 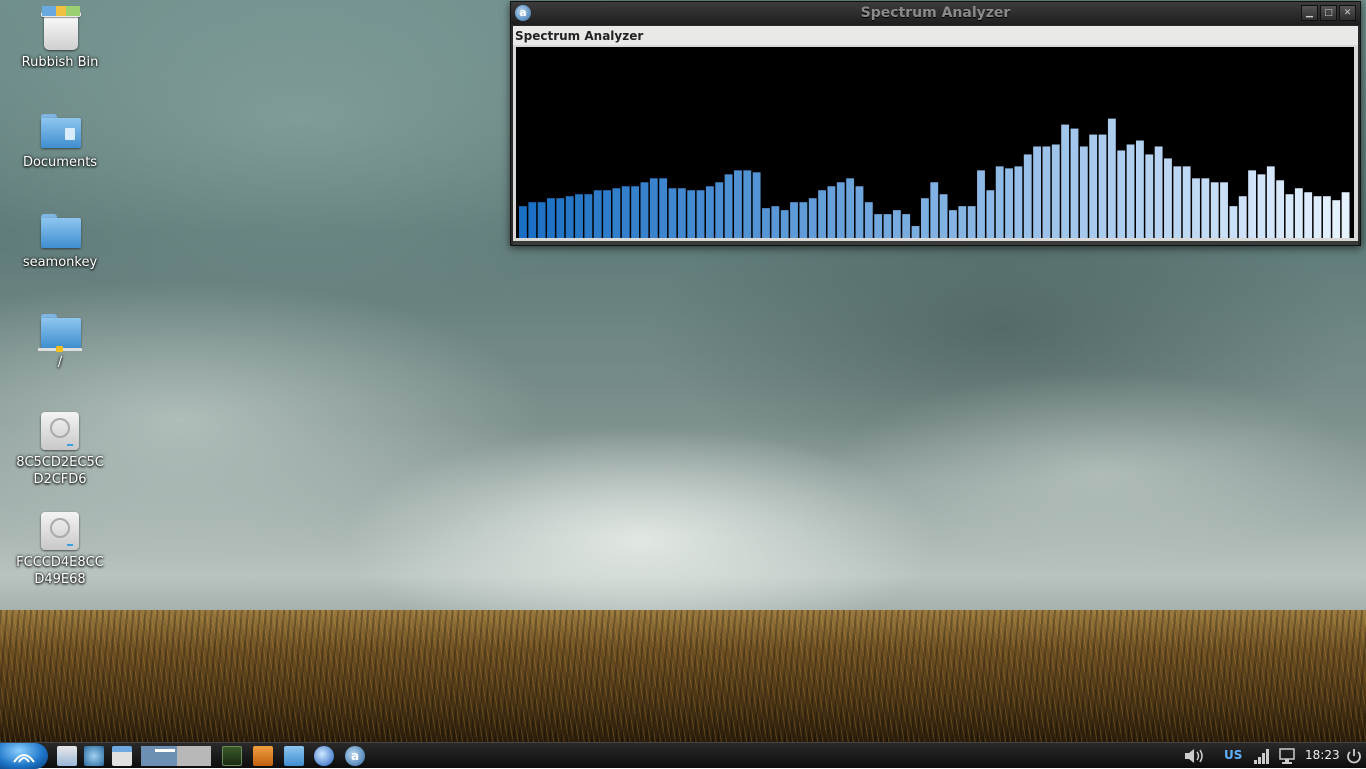 I want to click on start-logo-icon, so click(x=24, y=758).